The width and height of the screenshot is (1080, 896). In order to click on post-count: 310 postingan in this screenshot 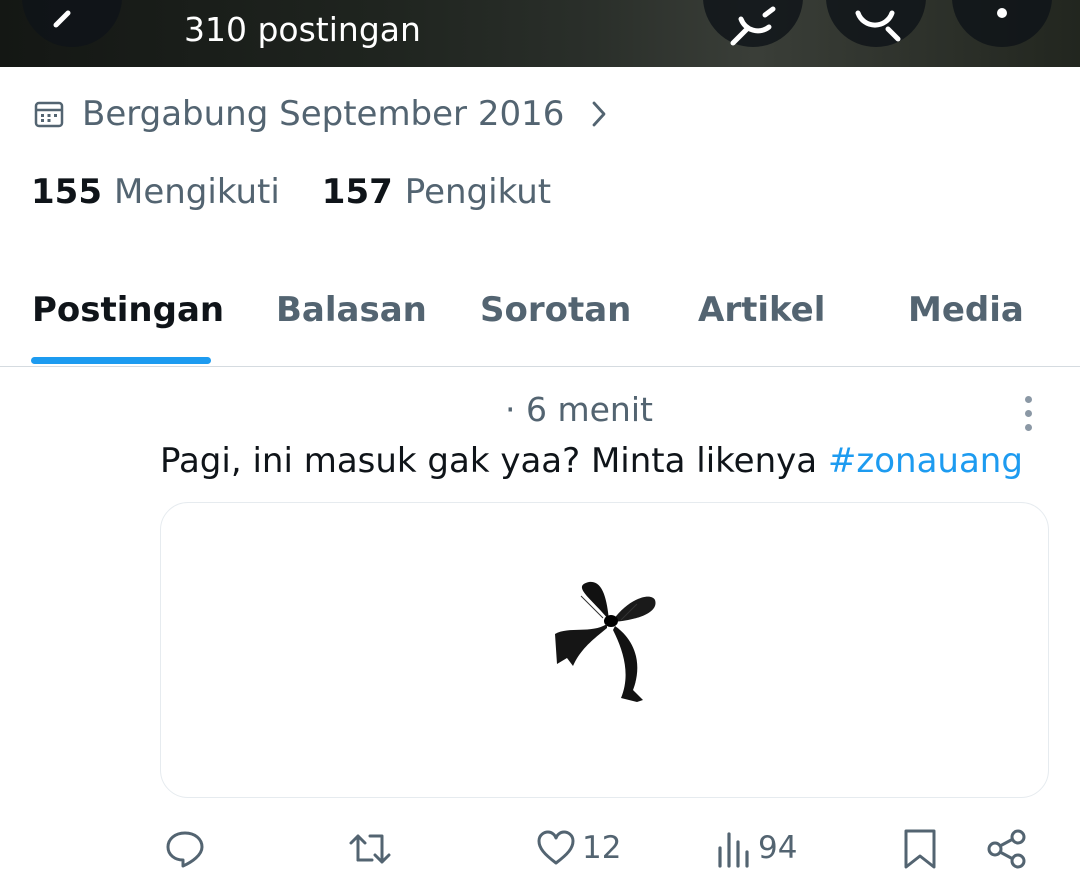, I will do `click(302, 29)`.